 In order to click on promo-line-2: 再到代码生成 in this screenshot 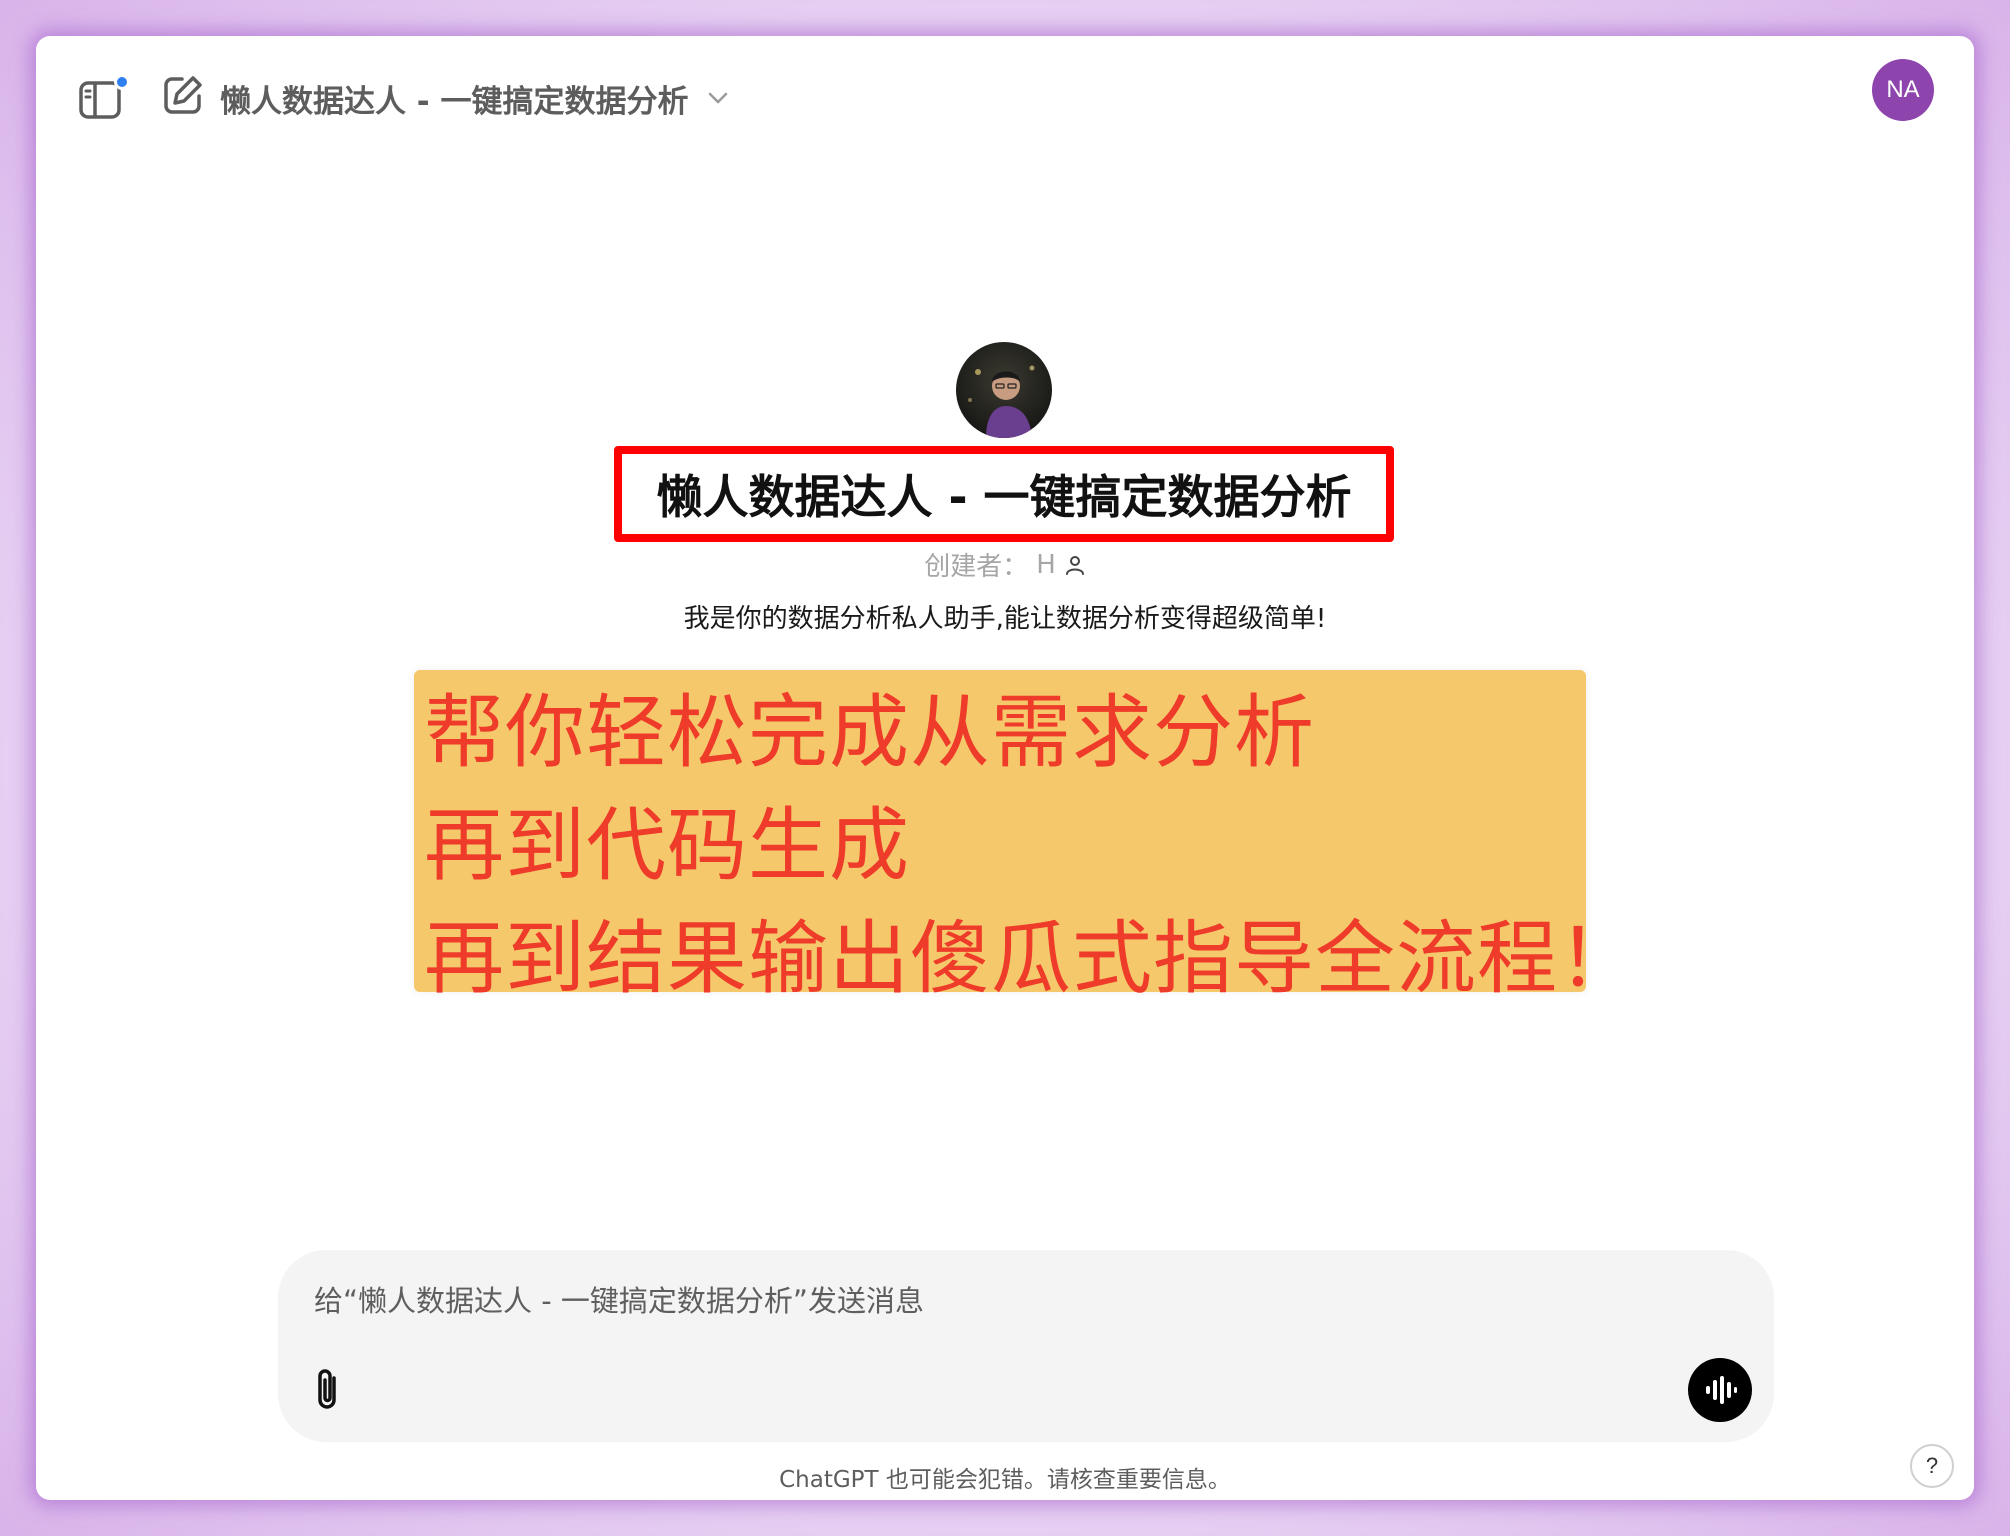, I will do `click(667, 845)`.